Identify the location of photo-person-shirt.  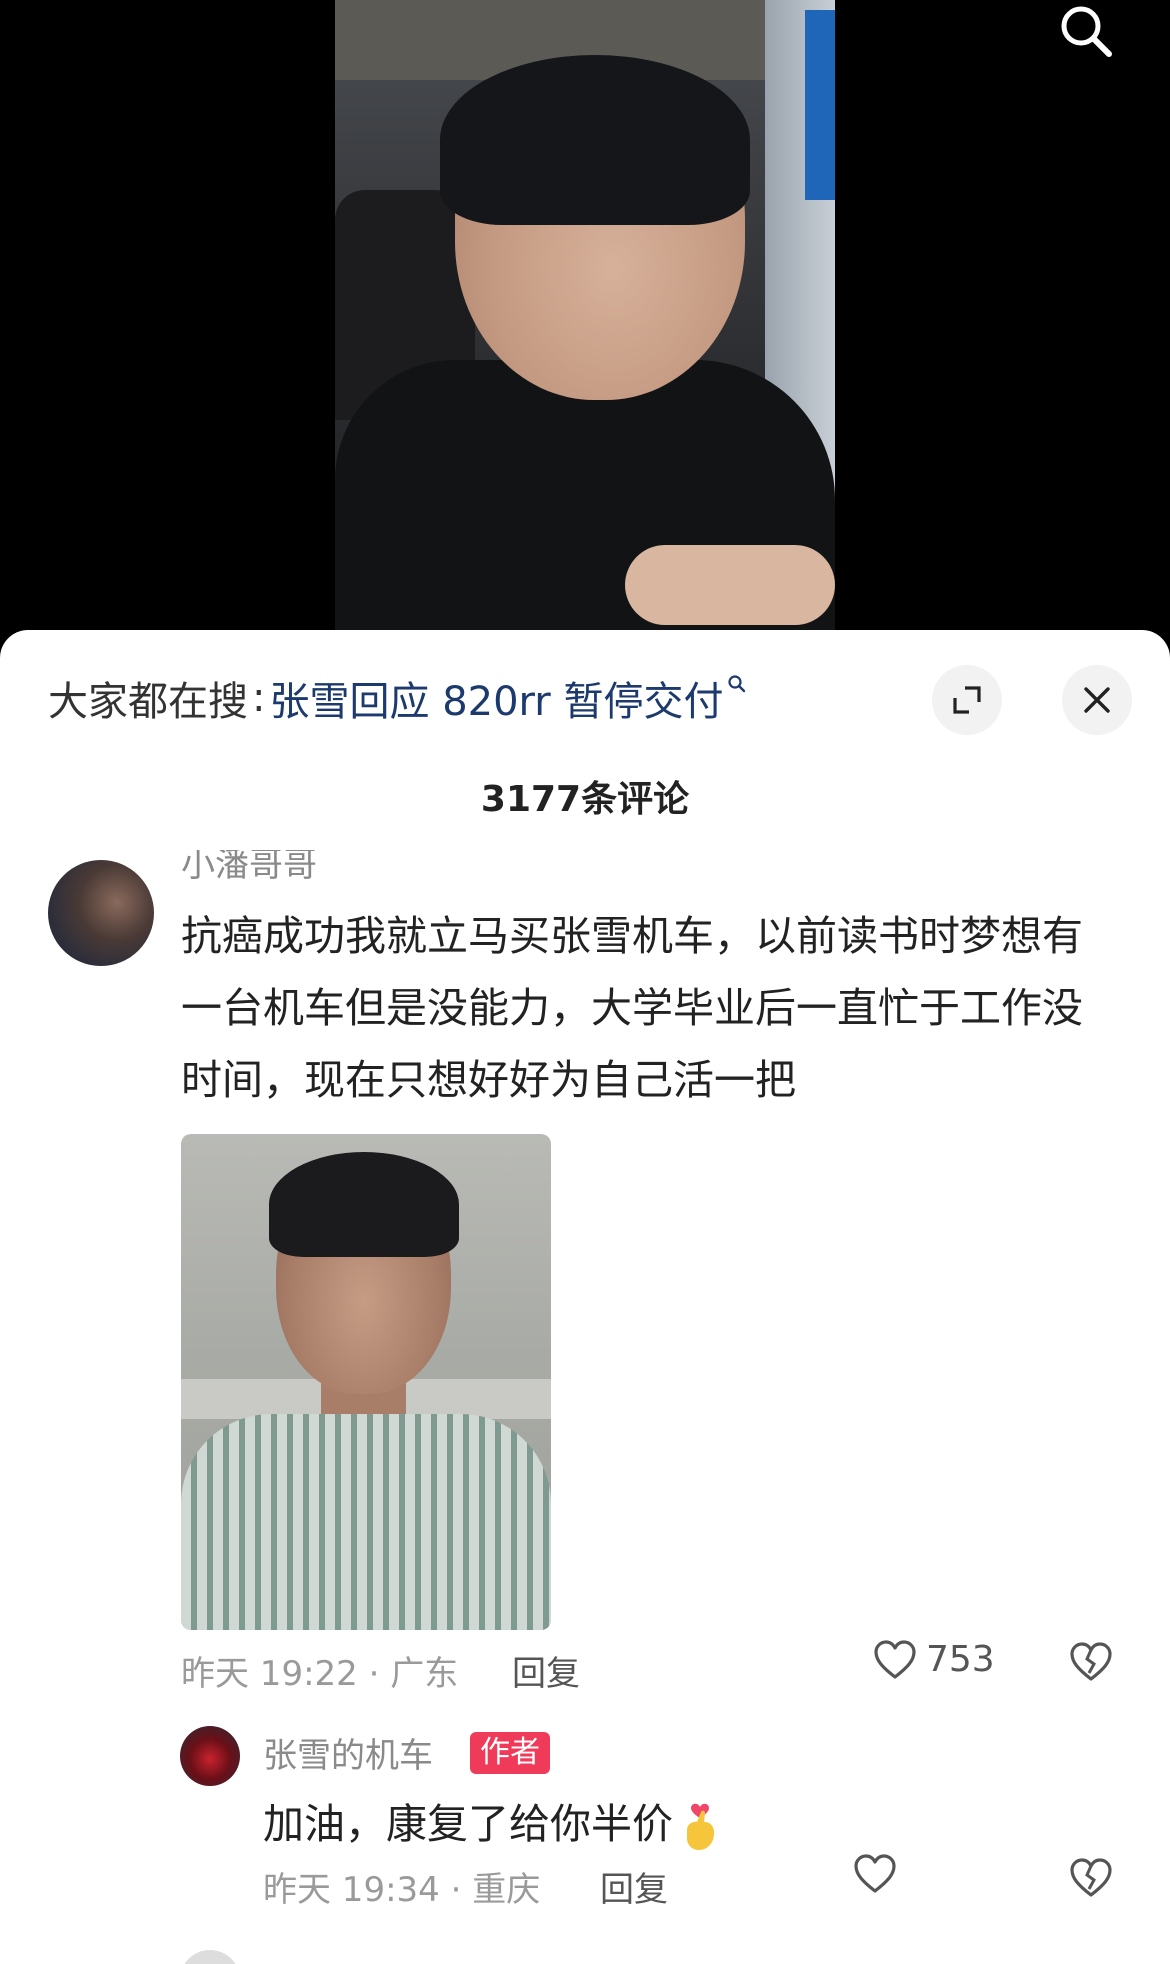
(366, 1522).